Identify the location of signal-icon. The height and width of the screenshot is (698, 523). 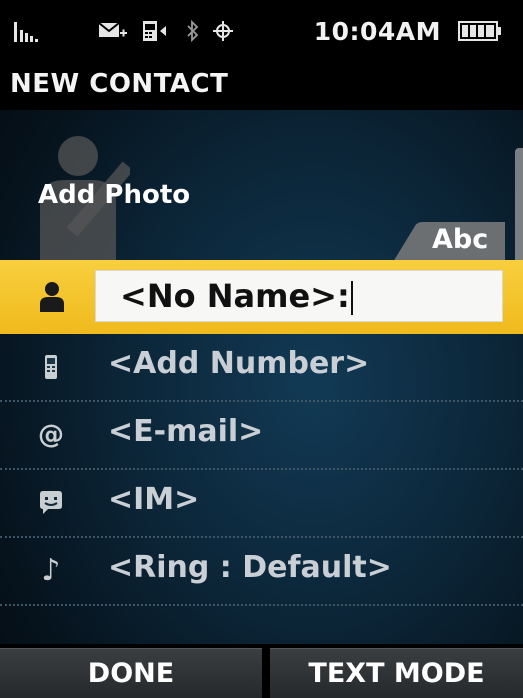
(27, 33).